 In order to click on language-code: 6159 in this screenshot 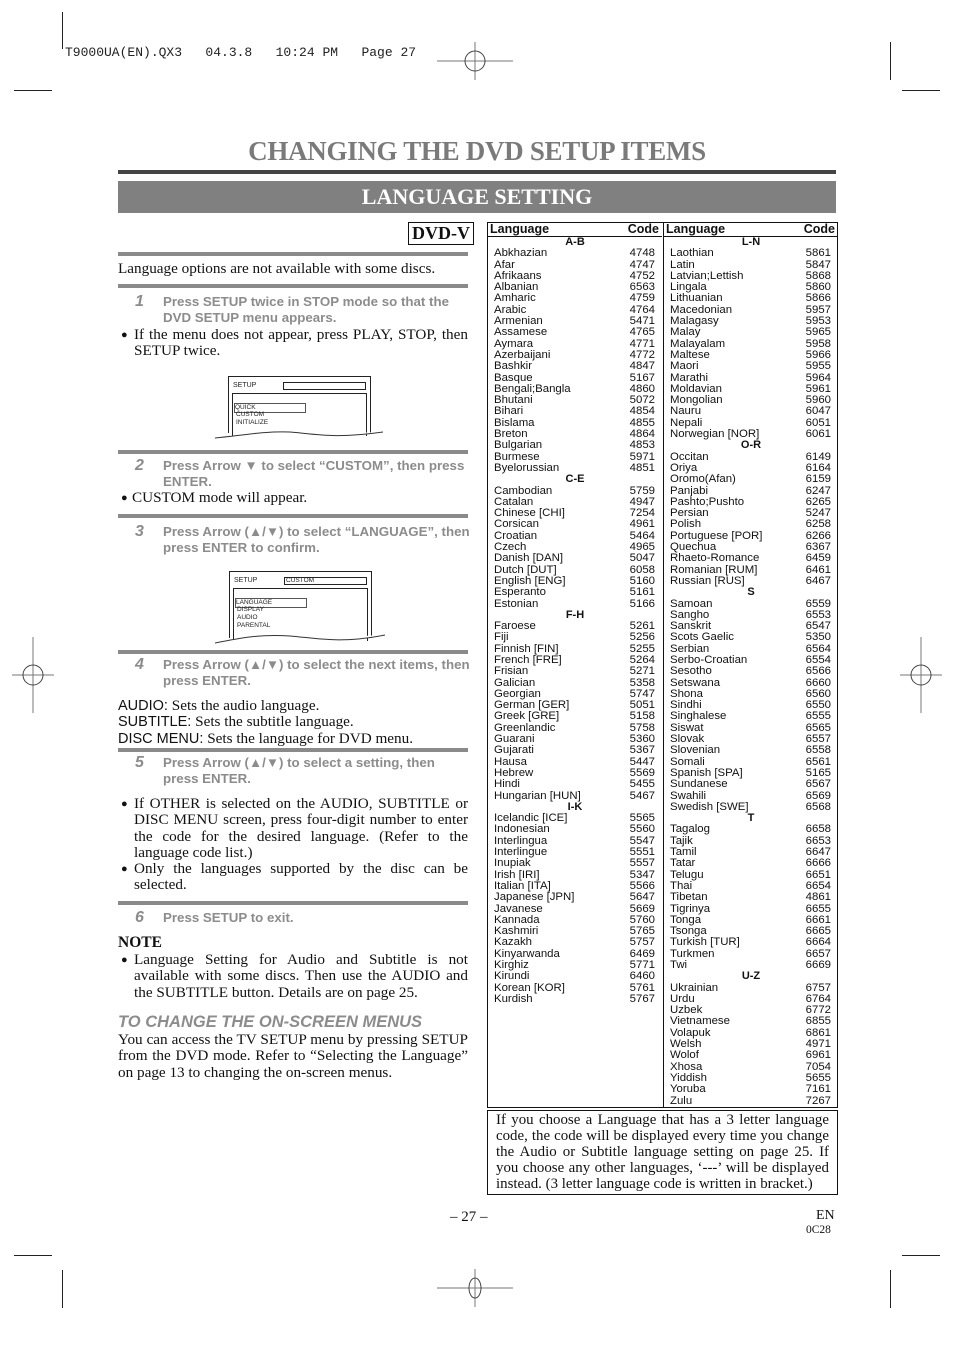, I will do `click(818, 479)`.